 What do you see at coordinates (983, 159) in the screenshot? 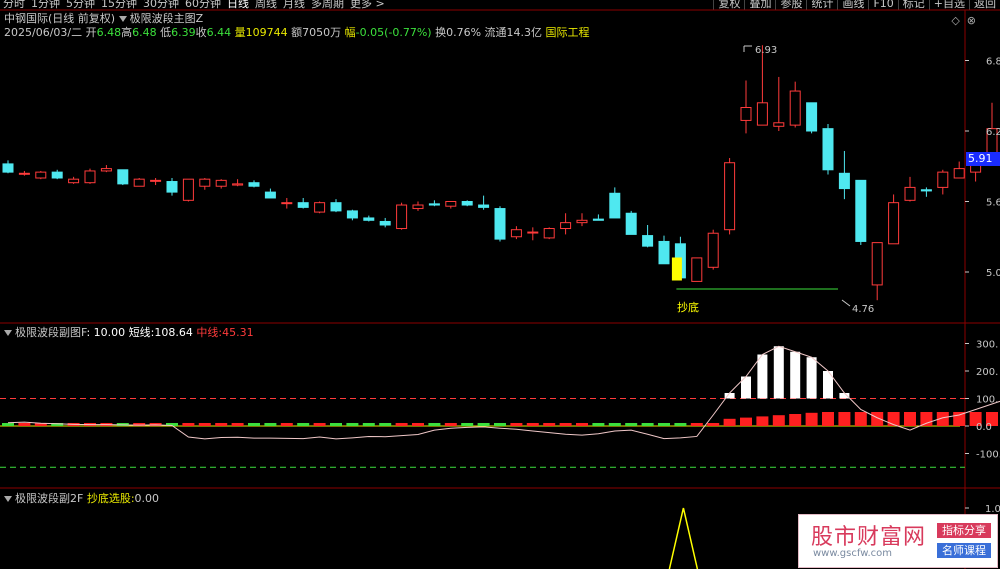
I see `current-price-tag: 5.91` at bounding box center [983, 159].